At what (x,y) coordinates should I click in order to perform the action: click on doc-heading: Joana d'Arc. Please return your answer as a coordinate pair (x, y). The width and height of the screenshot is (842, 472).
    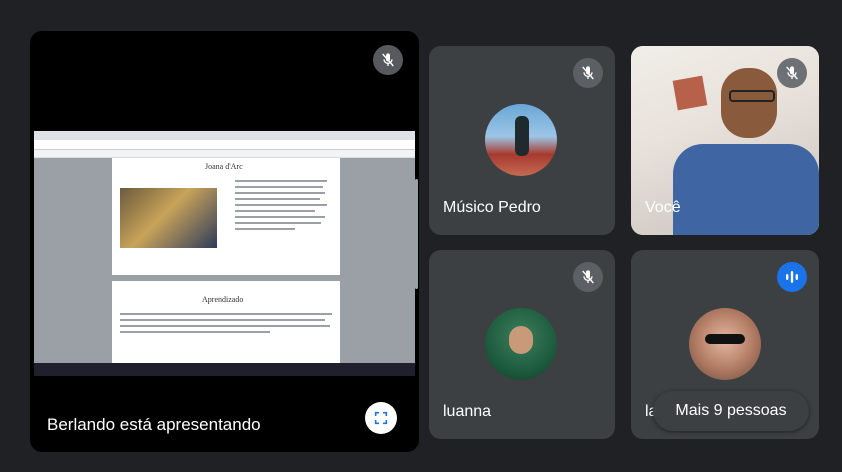
    Looking at the image, I should click on (224, 166).